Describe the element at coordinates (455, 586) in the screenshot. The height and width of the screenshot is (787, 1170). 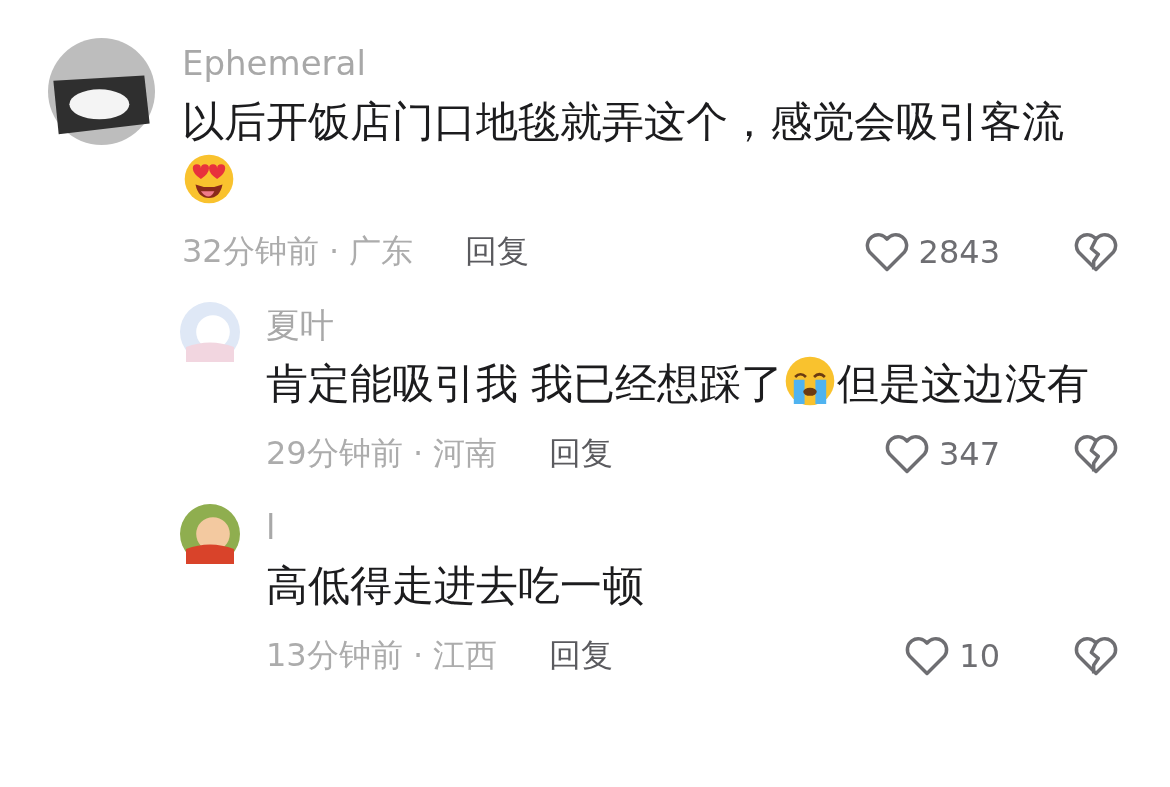
I see `comment-text: 高低得走进去吃一顿` at that location.